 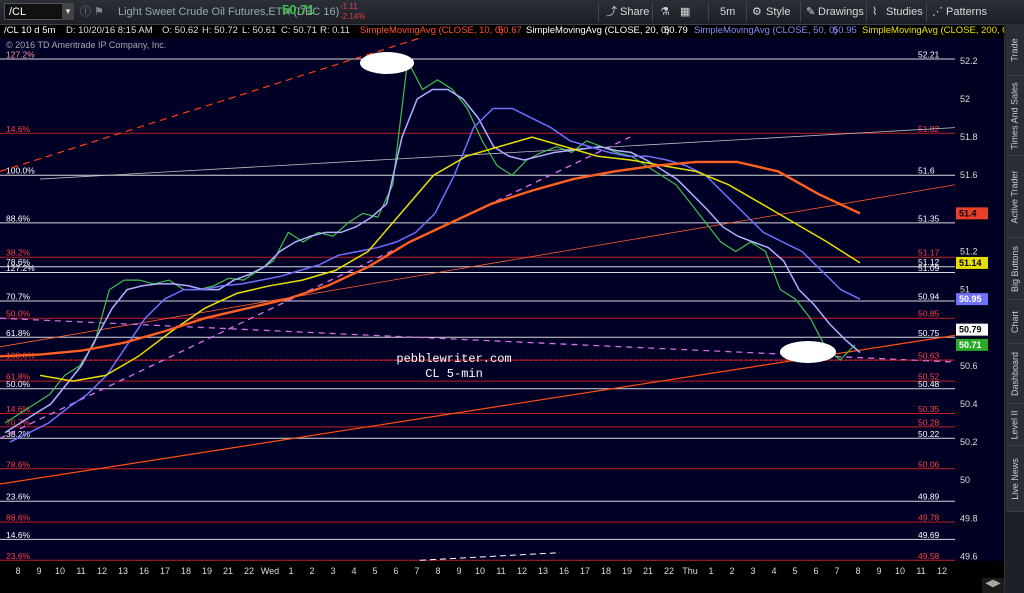 What do you see at coordinates (965, 99) in the screenshot?
I see `price-axis-label: 52` at bounding box center [965, 99].